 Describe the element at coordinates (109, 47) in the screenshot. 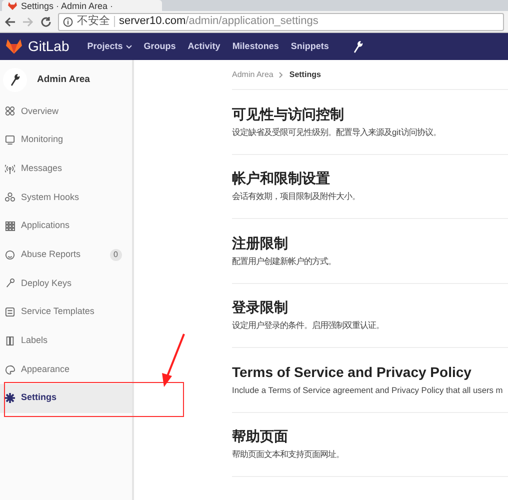

I see `nav-link: Projects` at that location.